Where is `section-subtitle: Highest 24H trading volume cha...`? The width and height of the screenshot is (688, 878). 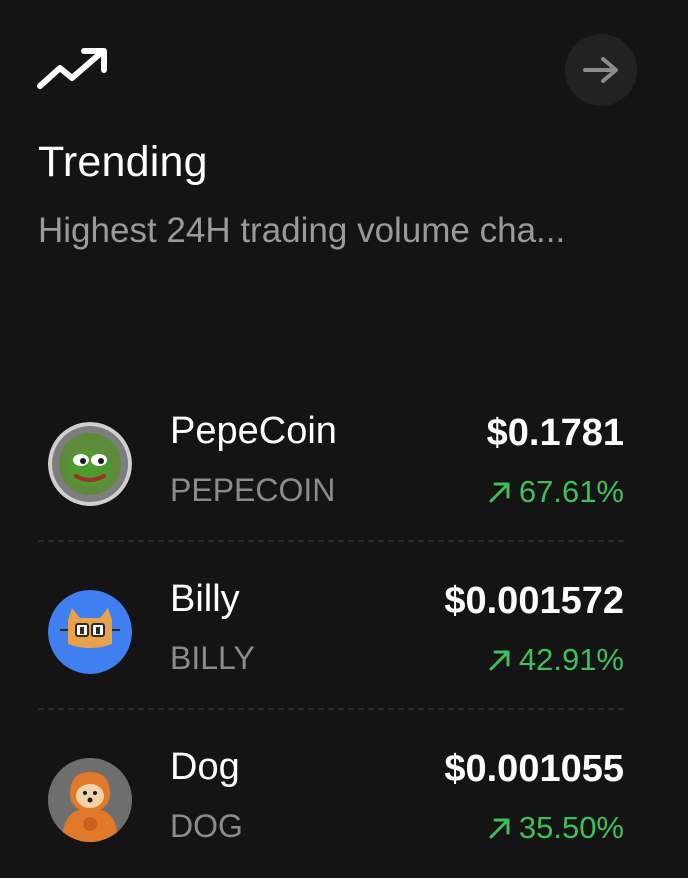 section-subtitle: Highest 24H trading volume cha... is located at coordinates (302, 230).